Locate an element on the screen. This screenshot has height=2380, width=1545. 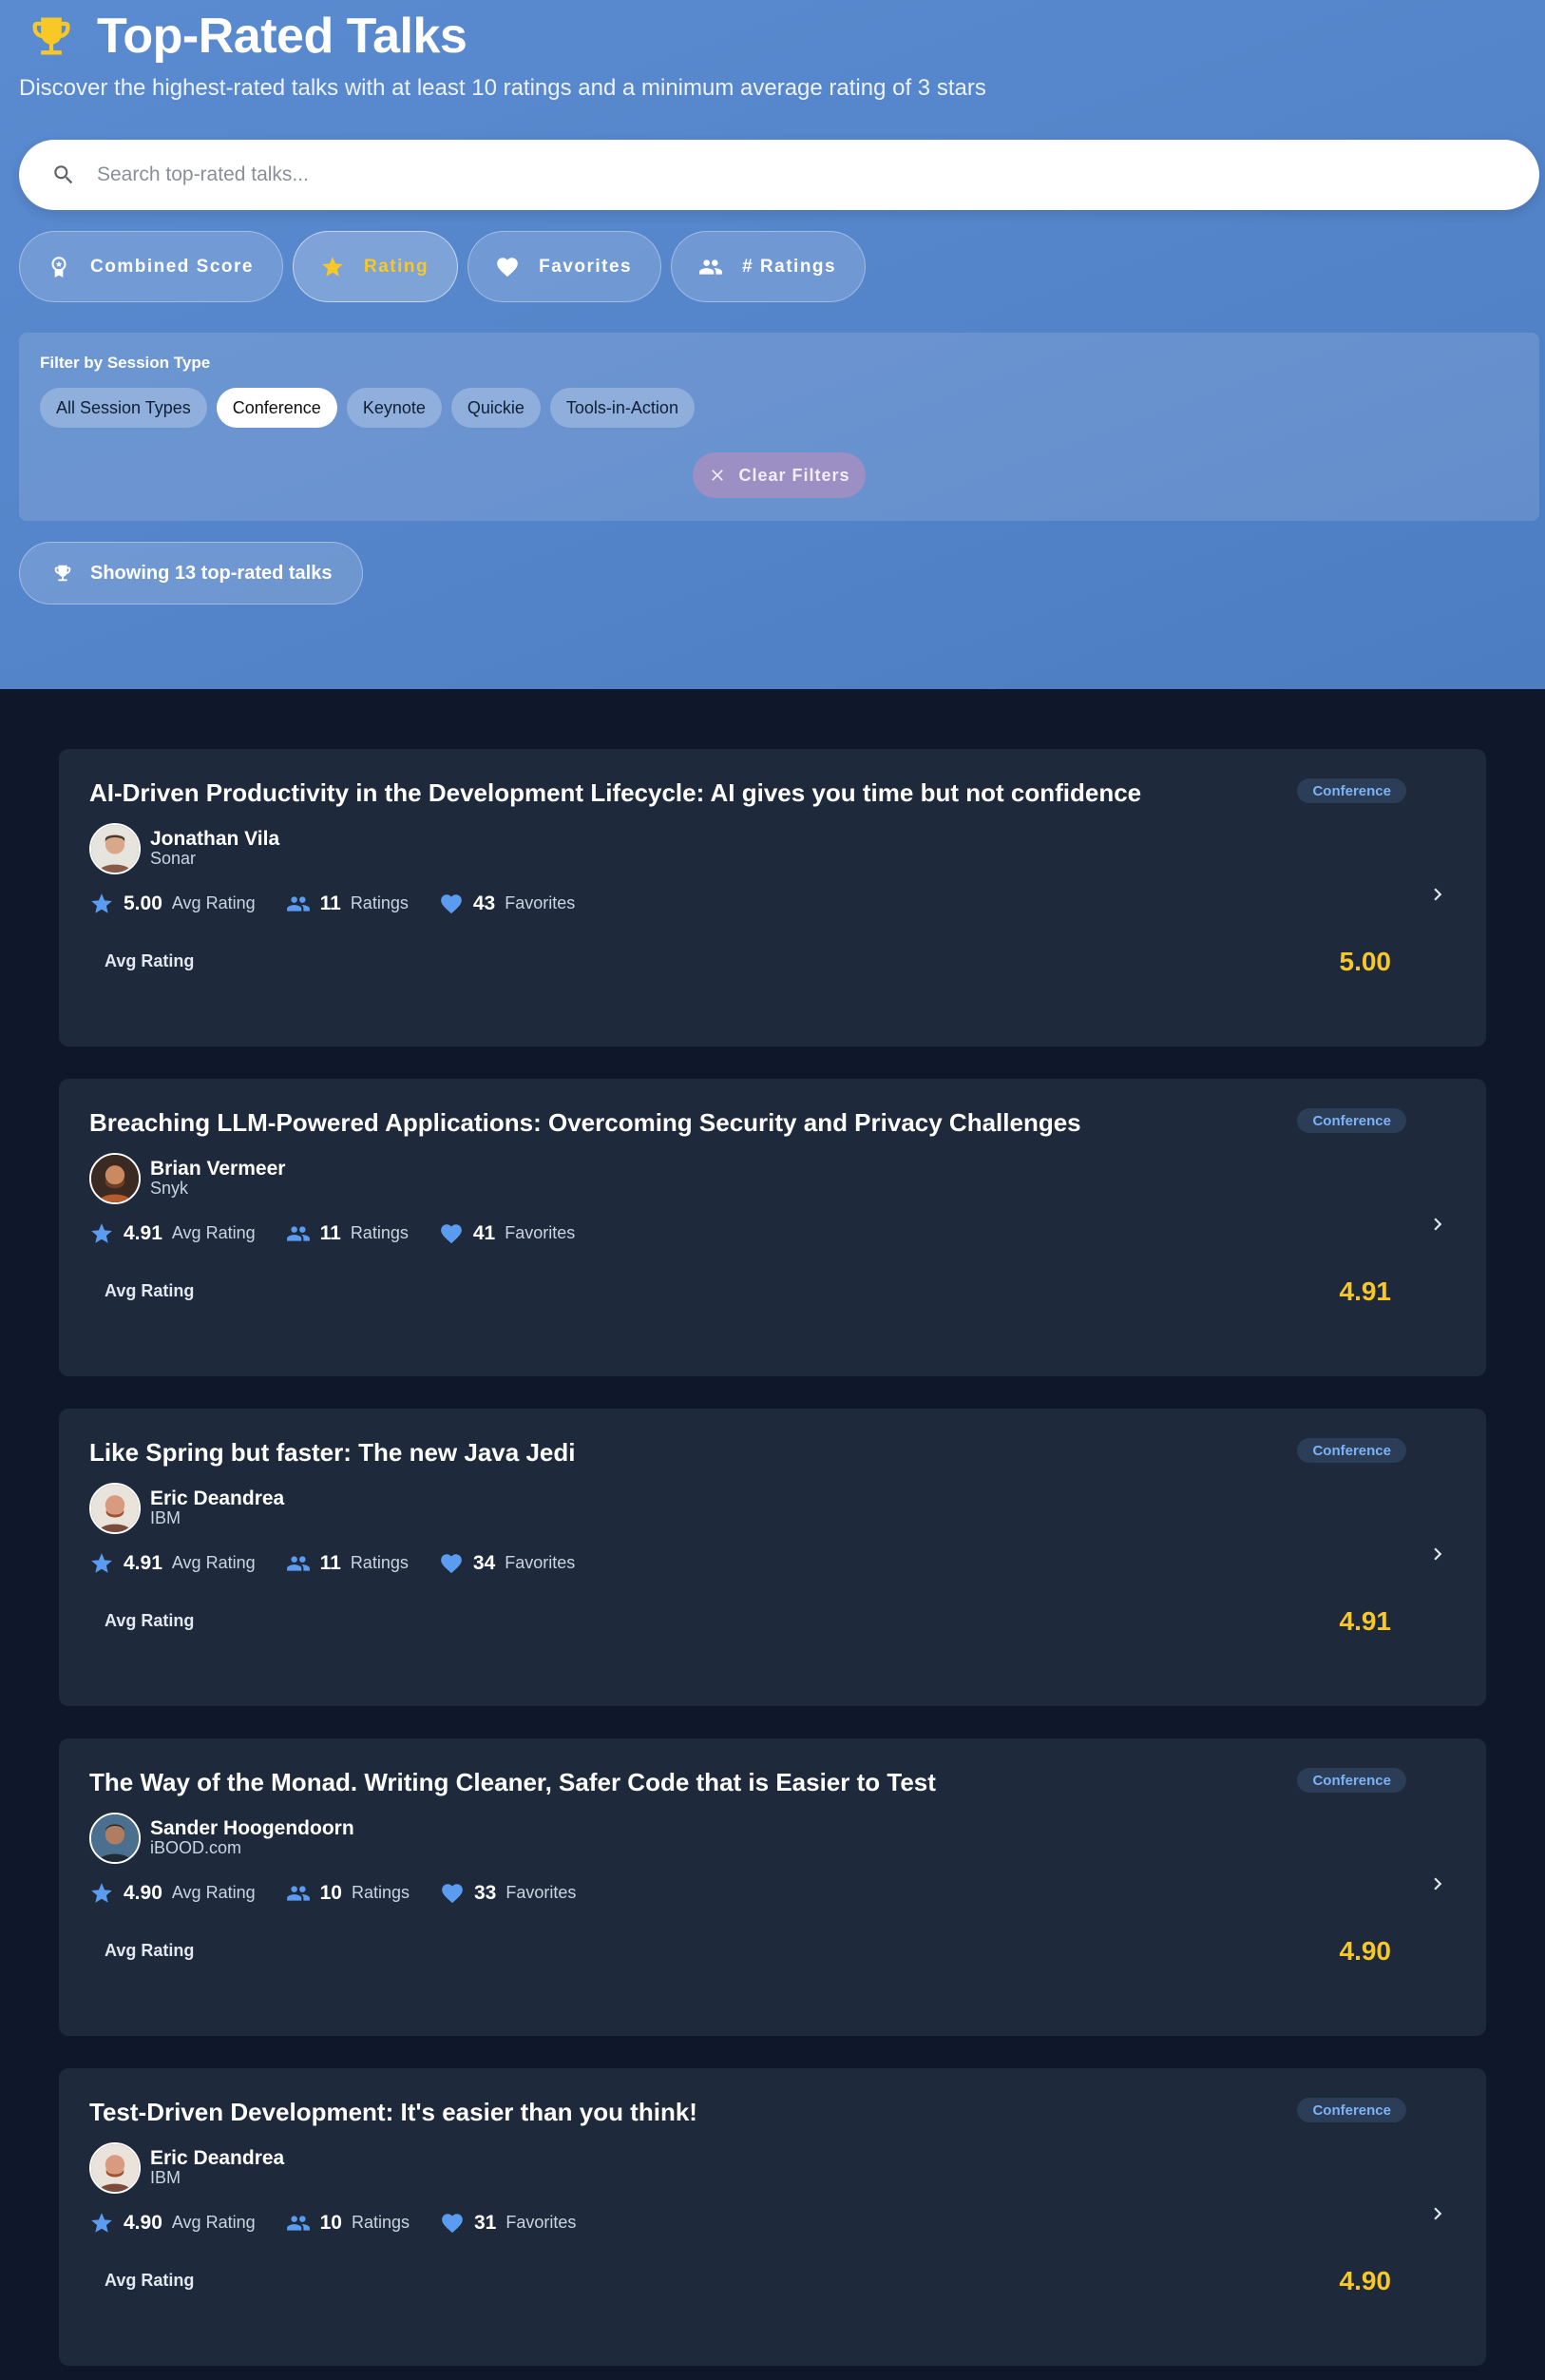
speaker-company: IBM is located at coordinates (165, 2178).